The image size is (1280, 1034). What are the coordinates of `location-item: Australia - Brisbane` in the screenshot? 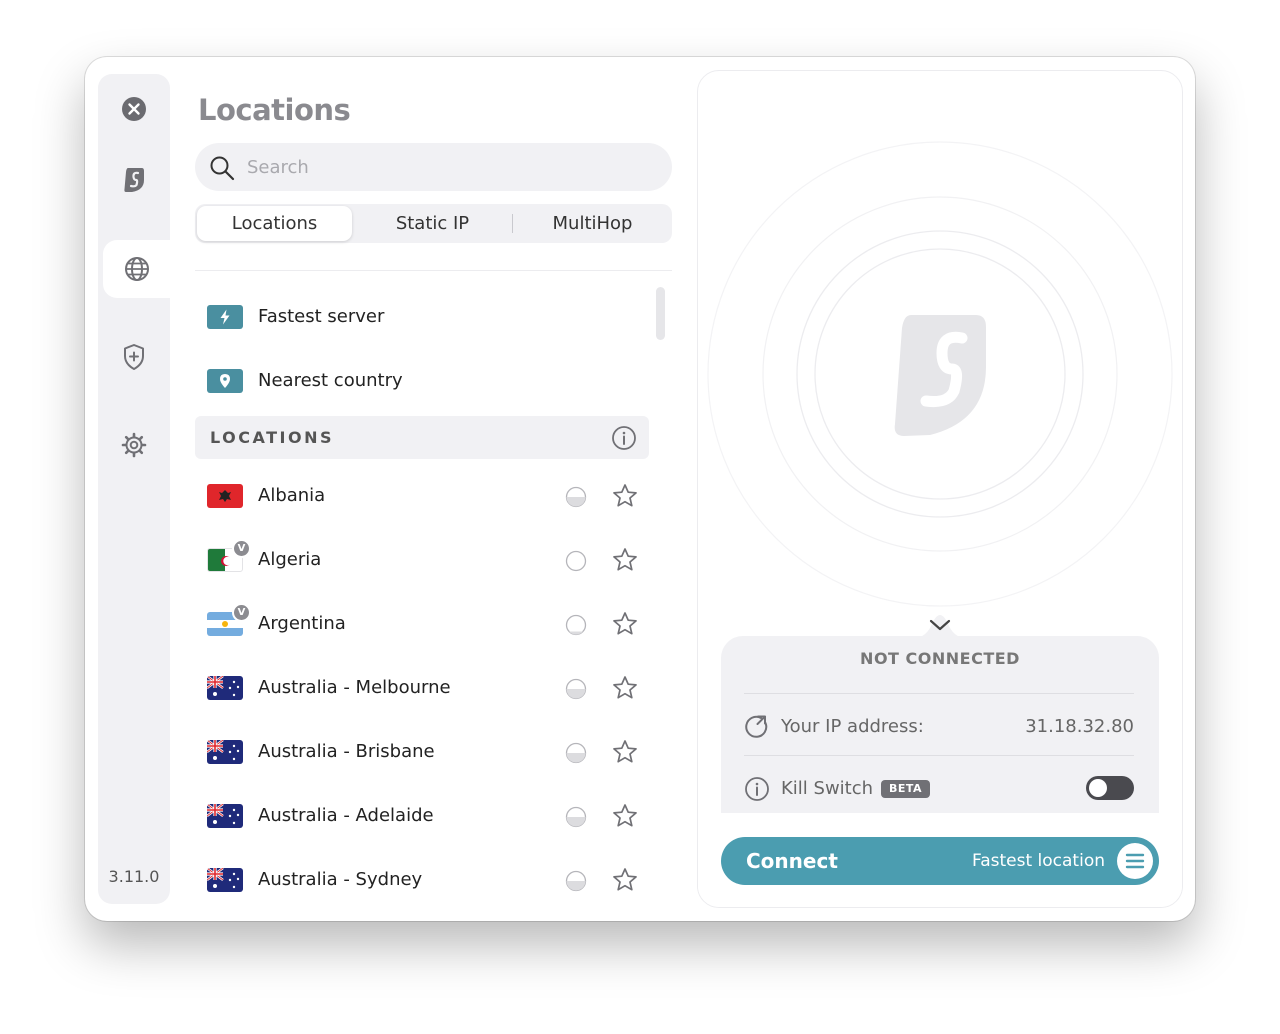 It's located at (422, 752).